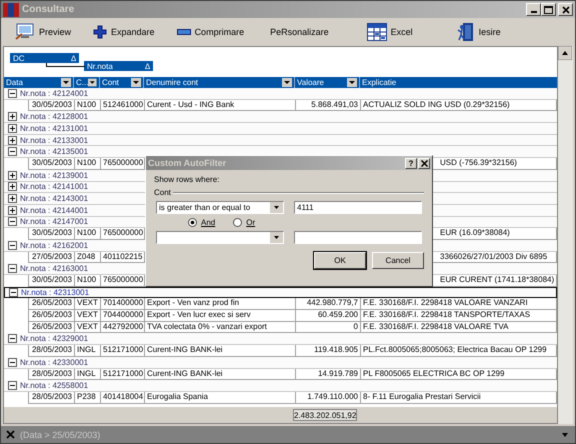 This screenshot has width=576, height=444. I want to click on help-button: ?, so click(411, 163).